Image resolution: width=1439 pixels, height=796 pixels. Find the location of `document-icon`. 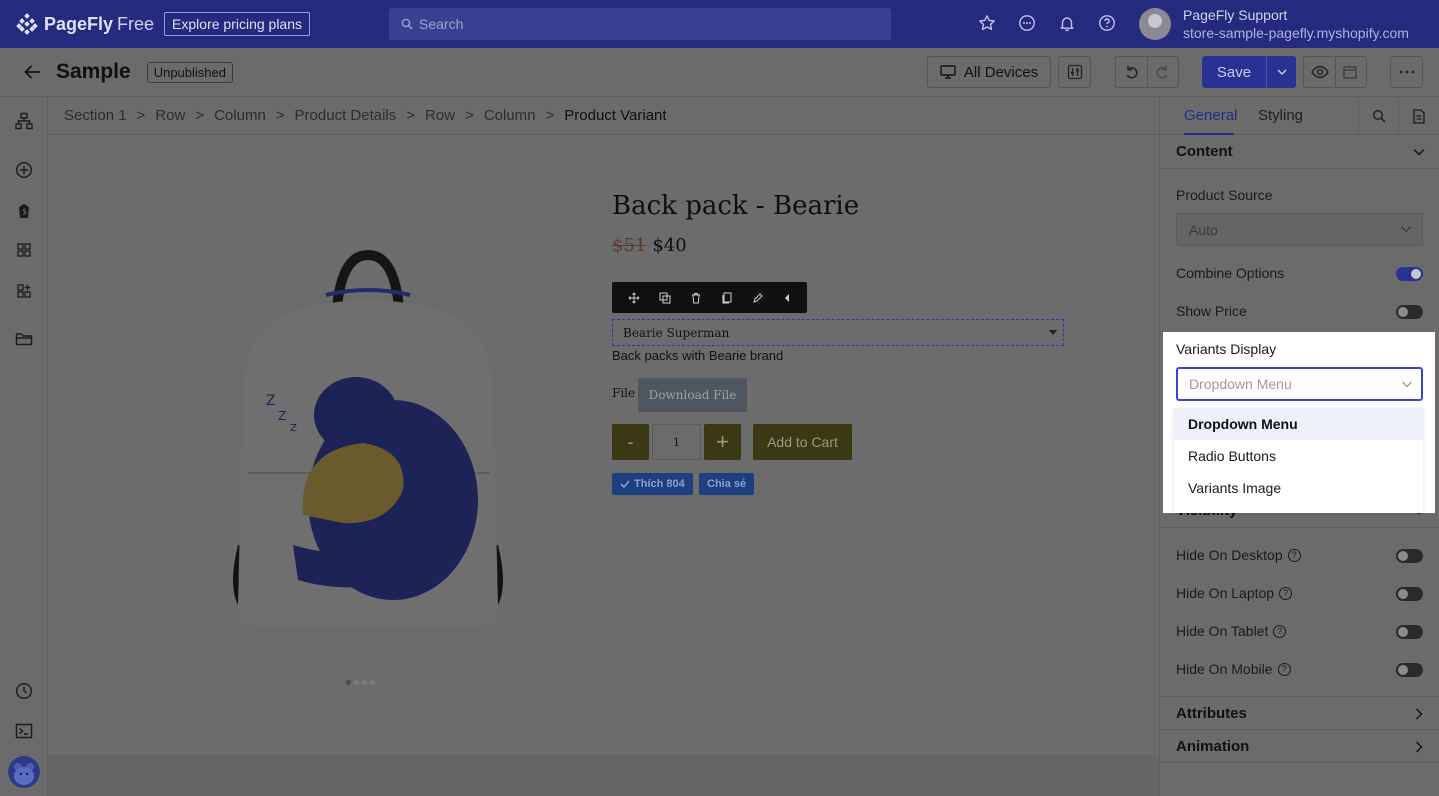

document-icon is located at coordinates (1418, 116).